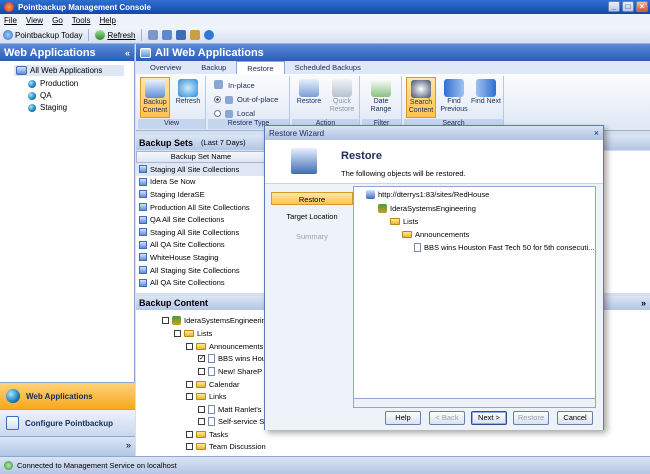  I want to click on menu-bar: File View Go Tools Help, so click(325, 20).